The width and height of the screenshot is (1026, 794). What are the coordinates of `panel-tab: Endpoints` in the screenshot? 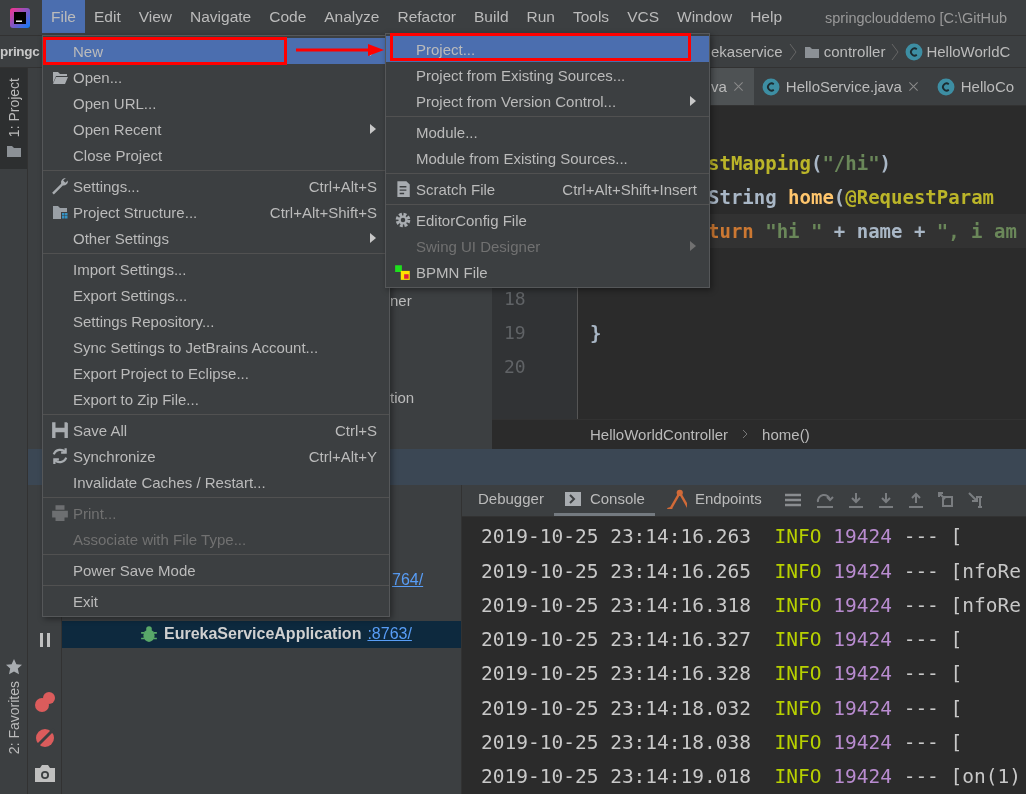 It's located at (713, 500).